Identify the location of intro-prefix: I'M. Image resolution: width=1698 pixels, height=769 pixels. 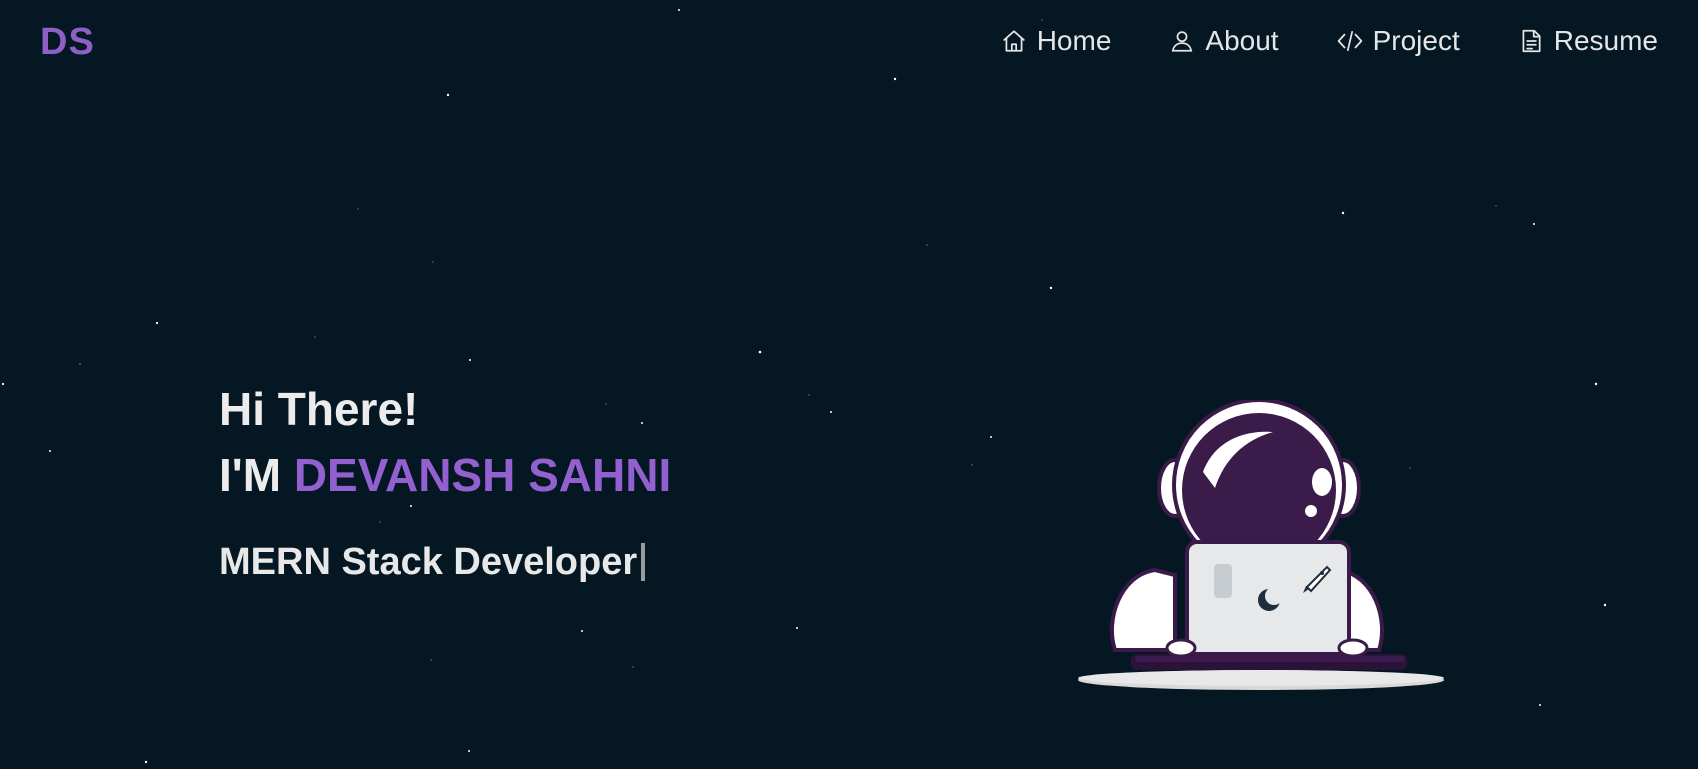
(250, 475).